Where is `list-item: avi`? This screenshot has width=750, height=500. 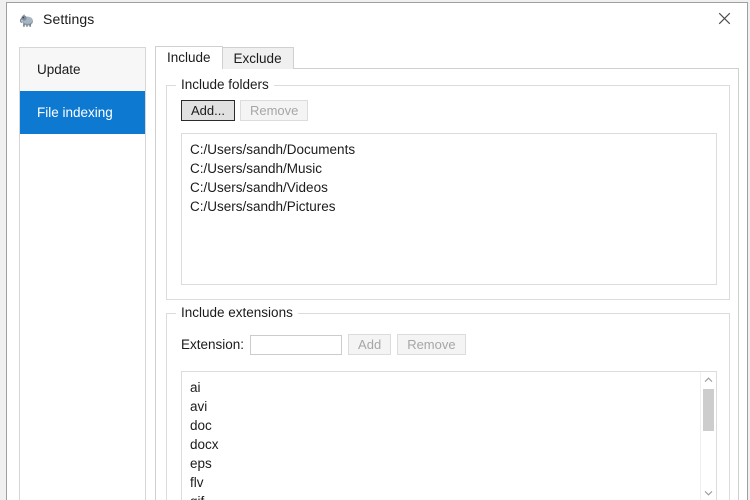 list-item: avi is located at coordinates (449, 406).